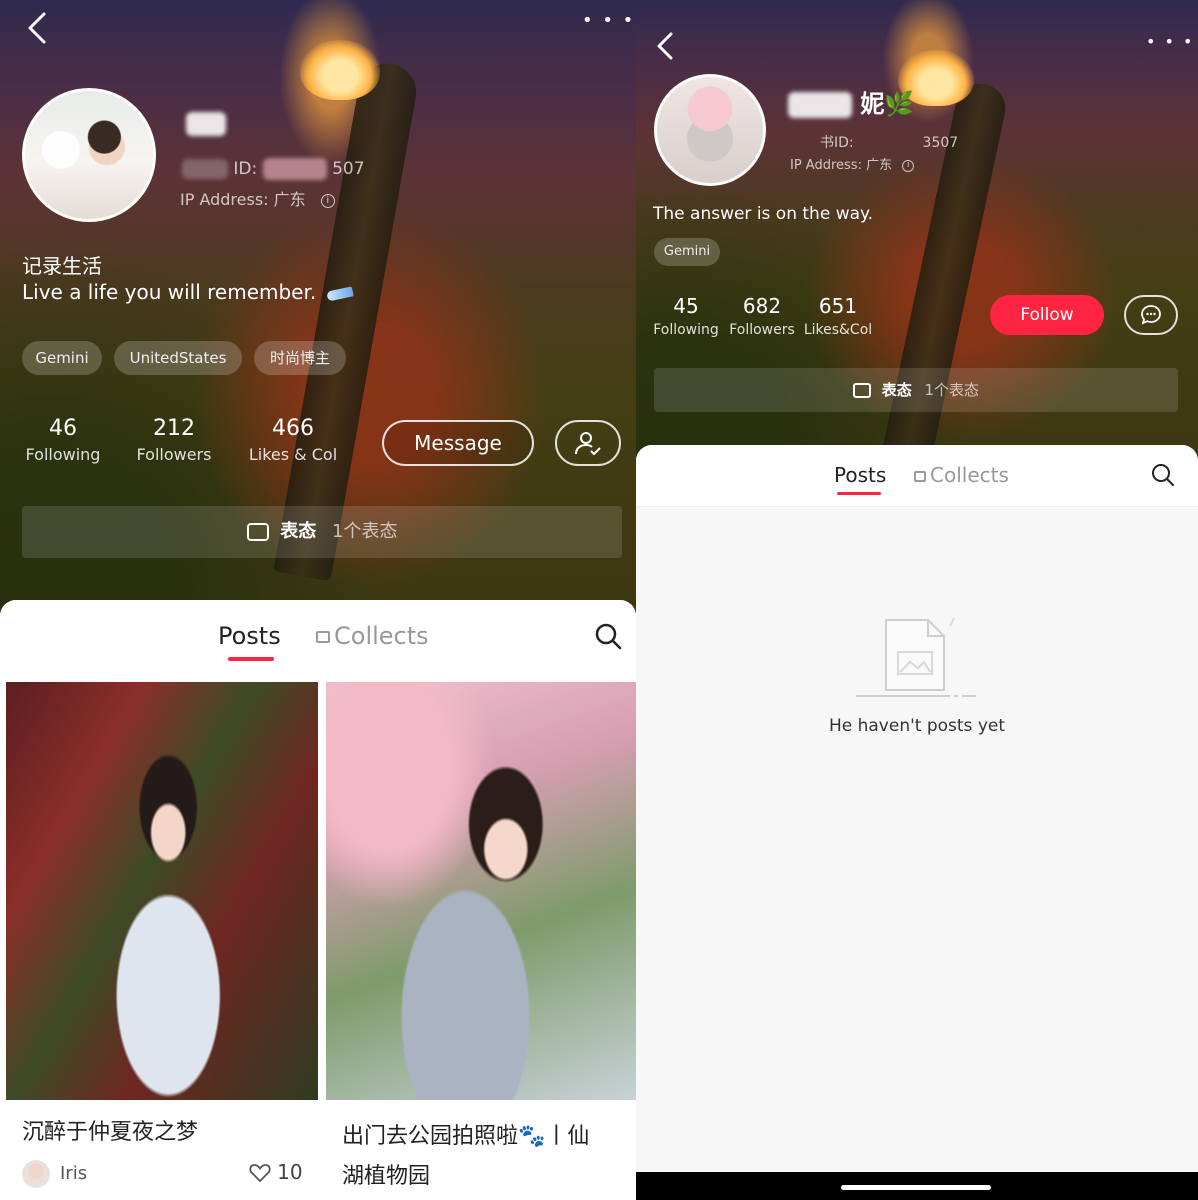 The width and height of the screenshot is (1198, 1200). I want to click on stat-following: 45 Following, so click(686, 316).